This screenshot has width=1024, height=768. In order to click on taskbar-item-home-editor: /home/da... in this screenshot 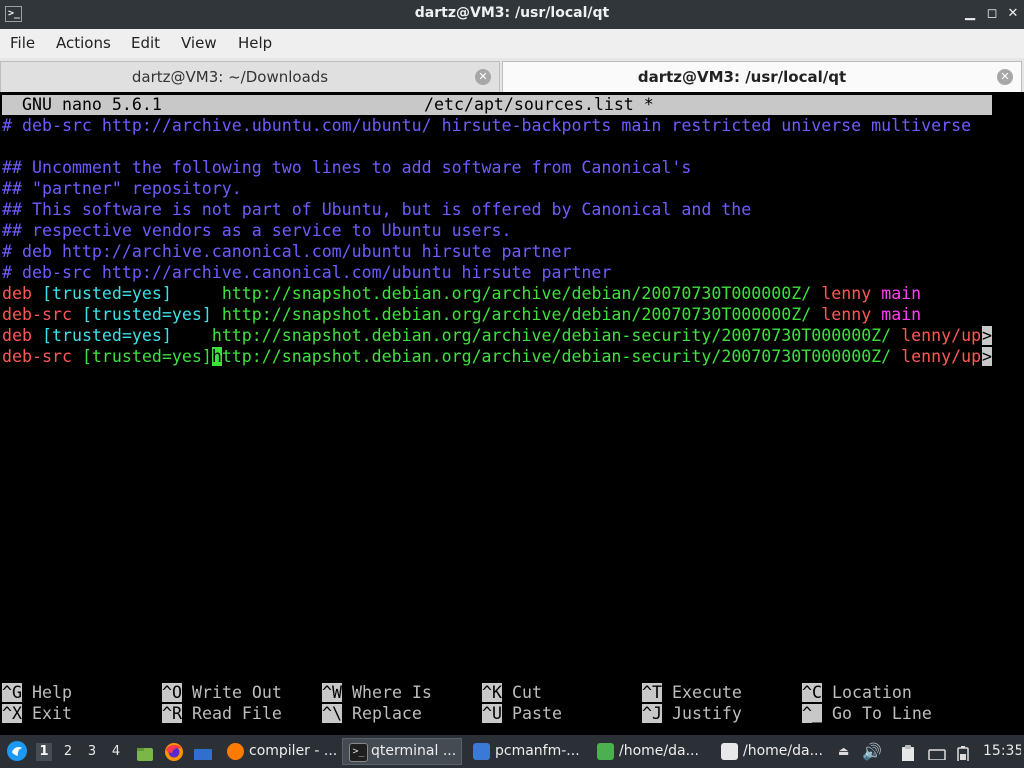, I will do `click(650, 751)`.